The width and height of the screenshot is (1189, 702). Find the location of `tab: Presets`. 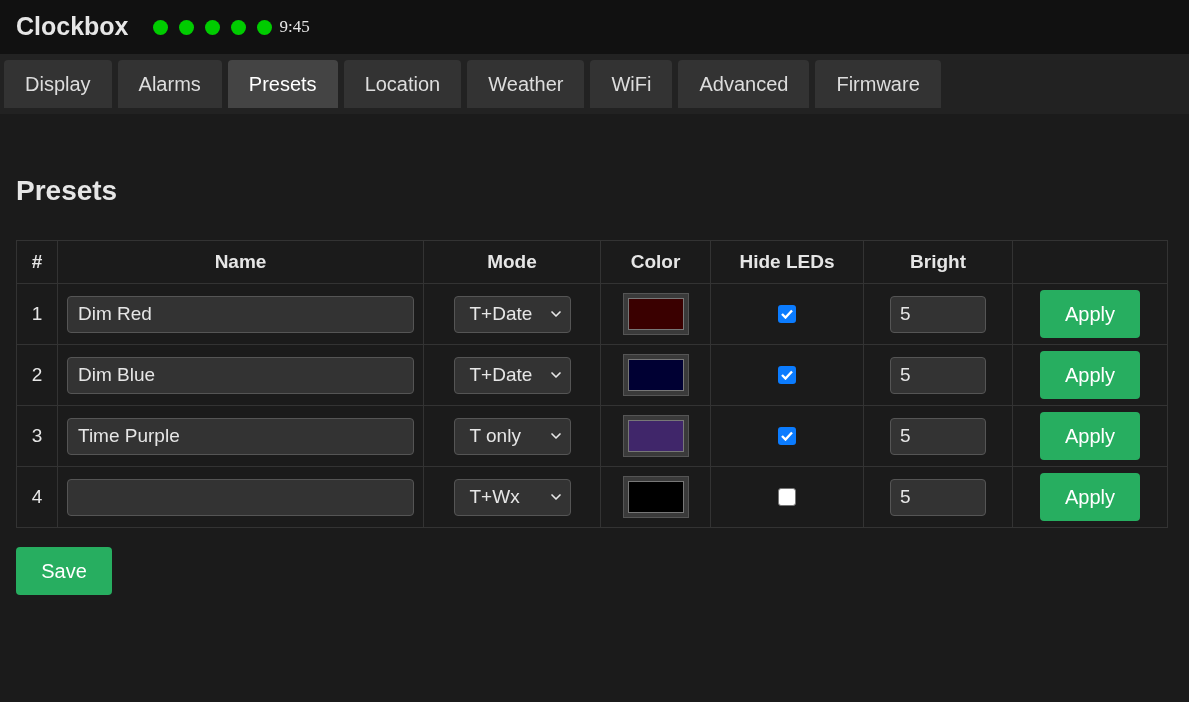

tab: Presets is located at coordinates (282, 84).